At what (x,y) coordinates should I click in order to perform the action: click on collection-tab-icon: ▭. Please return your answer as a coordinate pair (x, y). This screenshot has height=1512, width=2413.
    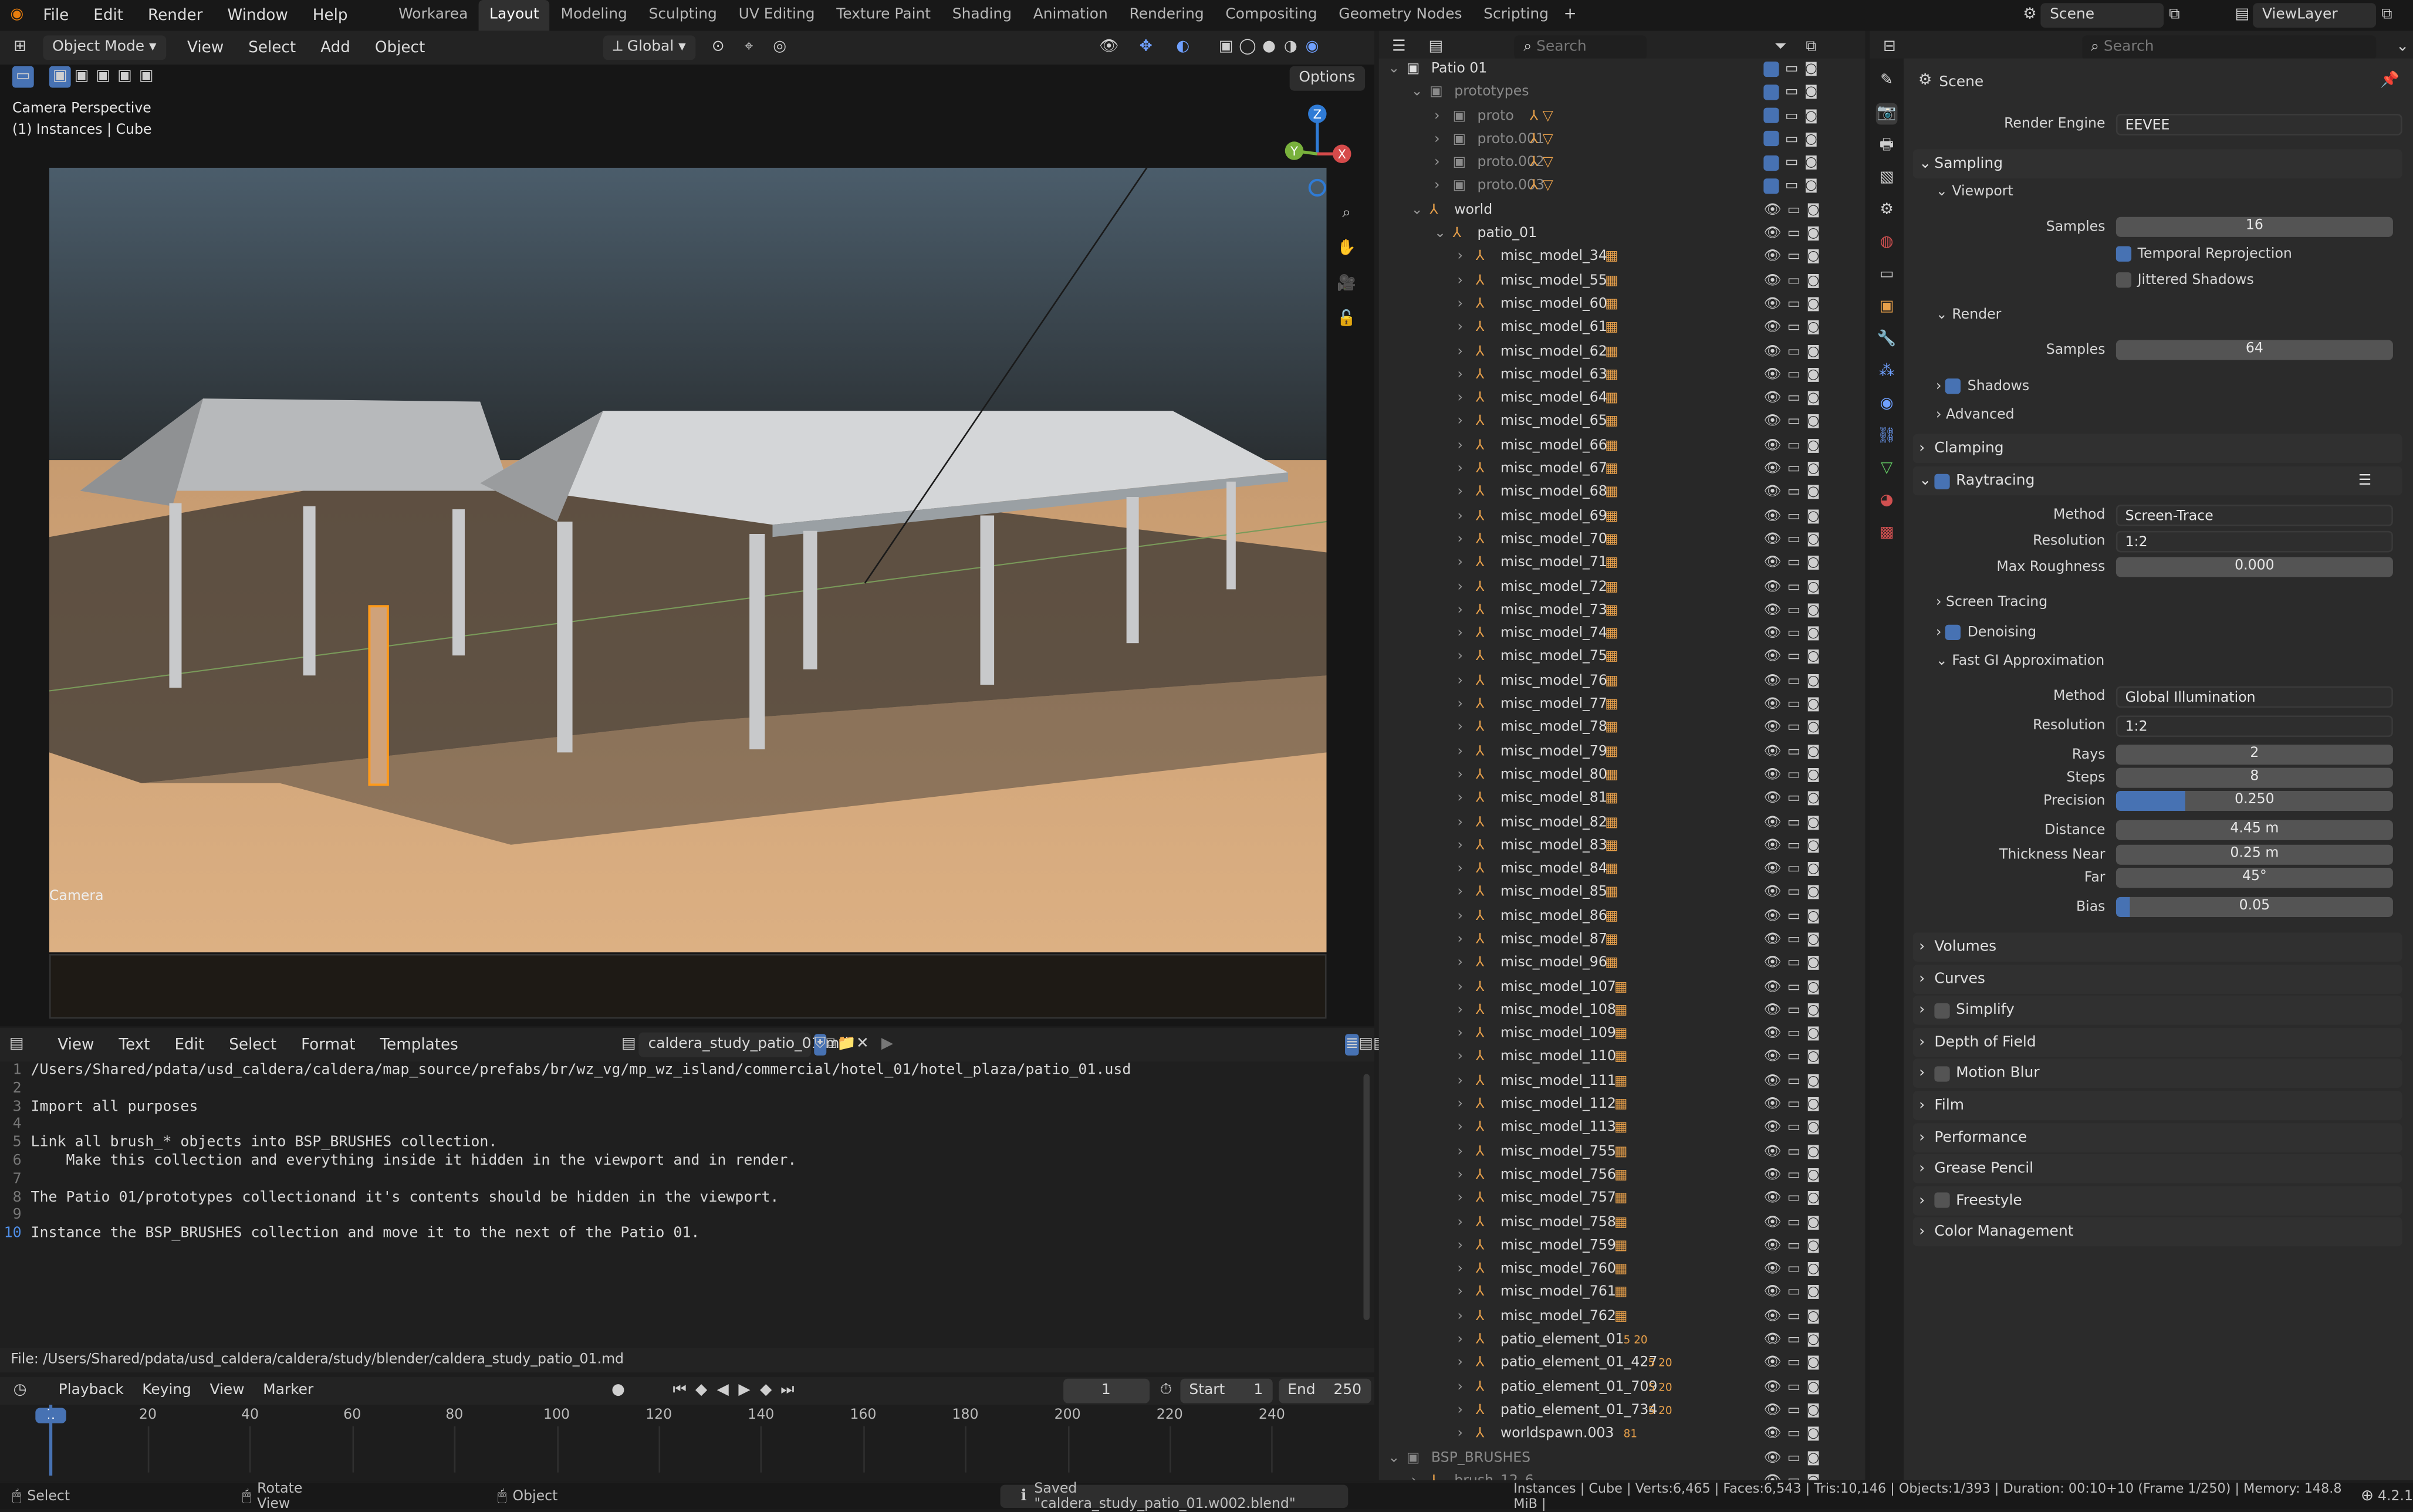
    Looking at the image, I should click on (1887, 275).